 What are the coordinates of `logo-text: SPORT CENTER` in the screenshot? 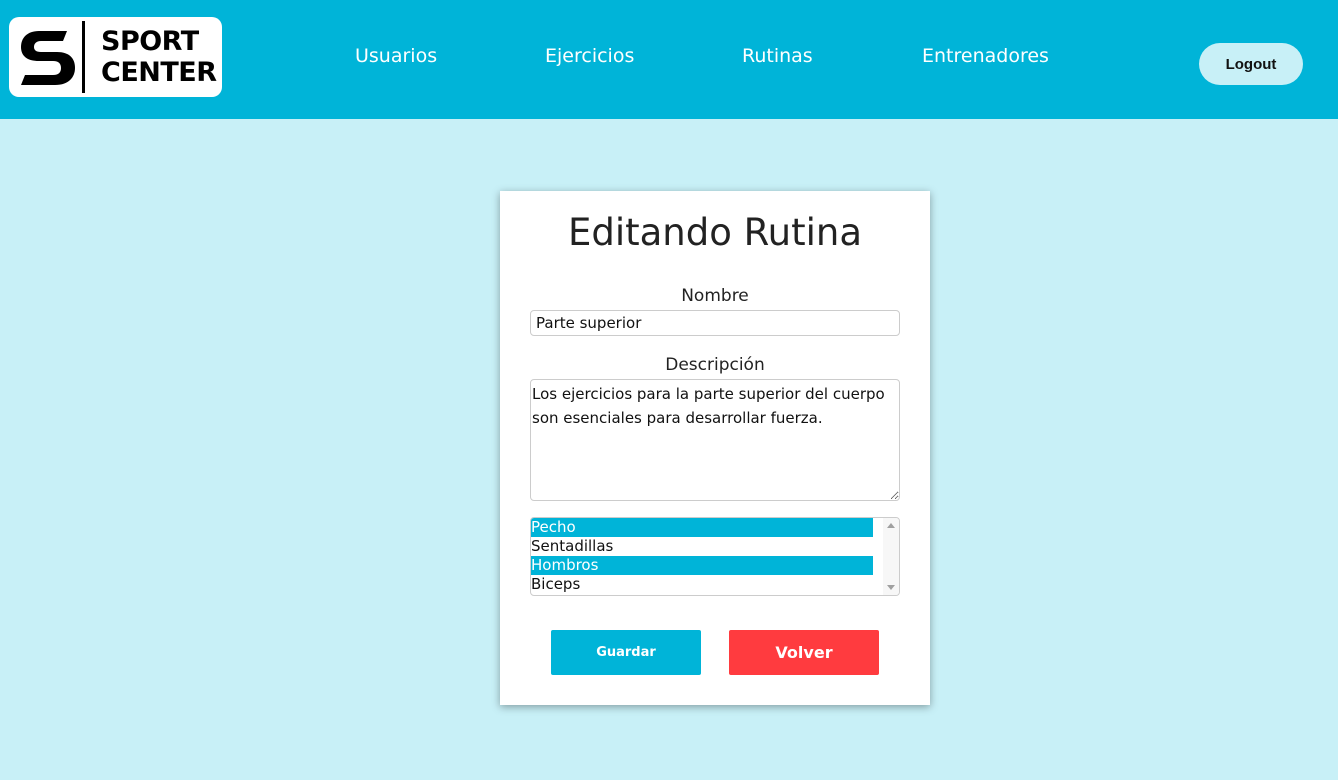 It's located at (159, 57).